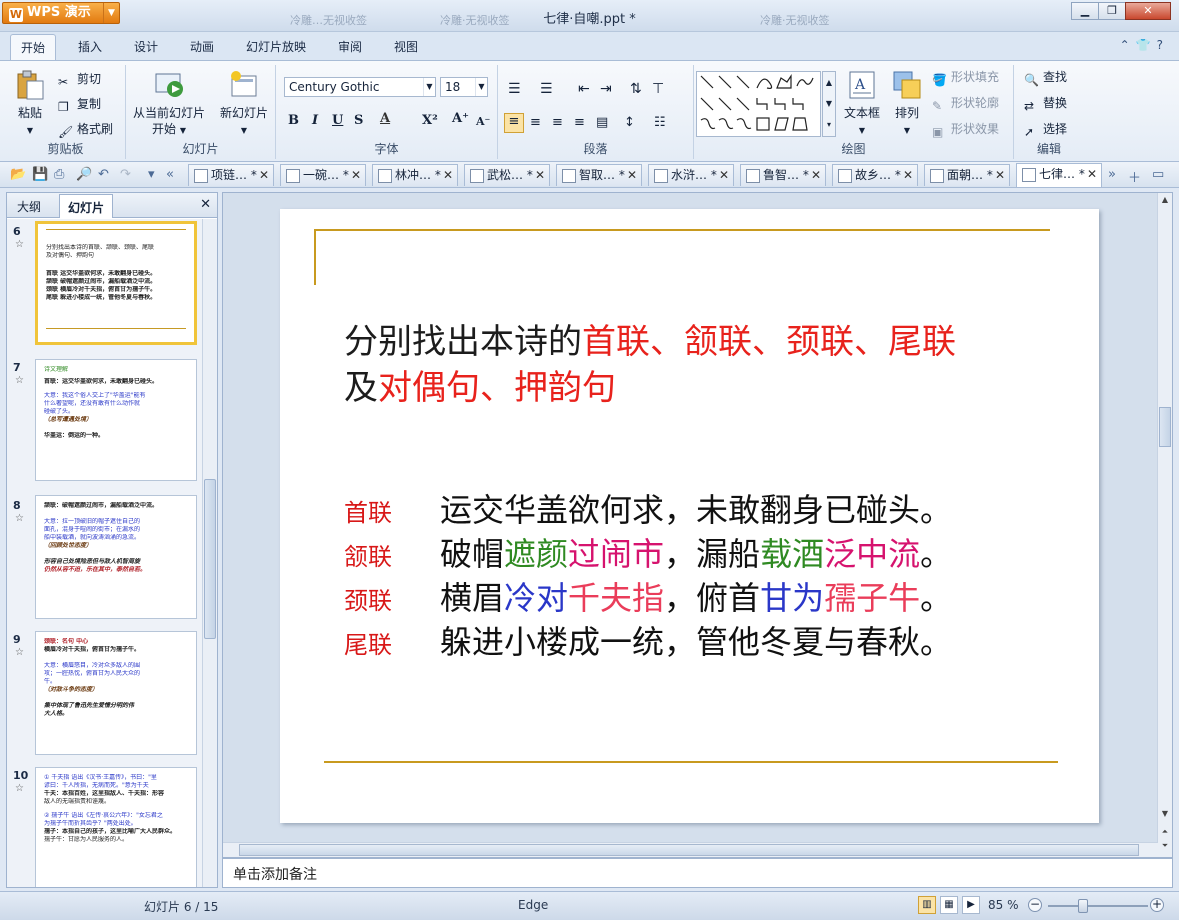  What do you see at coordinates (40, 174) in the screenshot?
I see `save-icon: 💾` at bounding box center [40, 174].